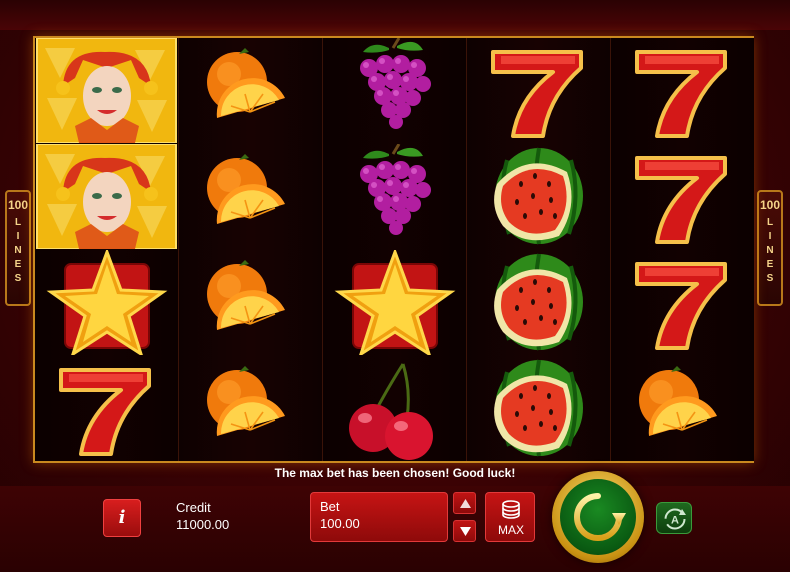 The width and height of the screenshot is (790, 572). I want to click on autoplay-button: A, so click(674, 518).